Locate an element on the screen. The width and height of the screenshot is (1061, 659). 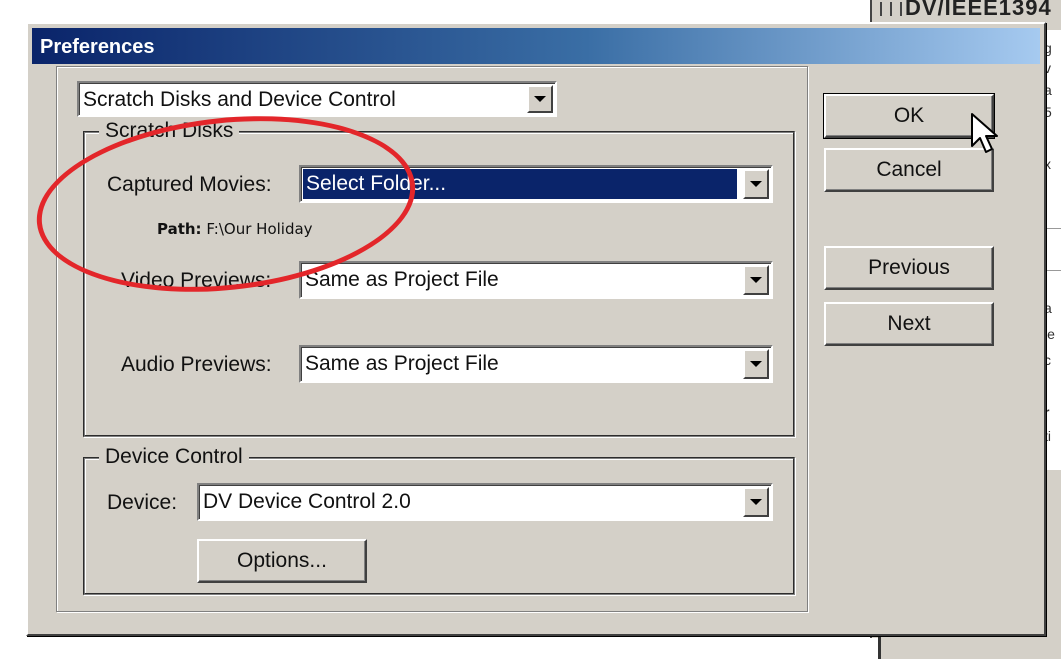
dialog-title: Preferences is located at coordinates (97, 47).